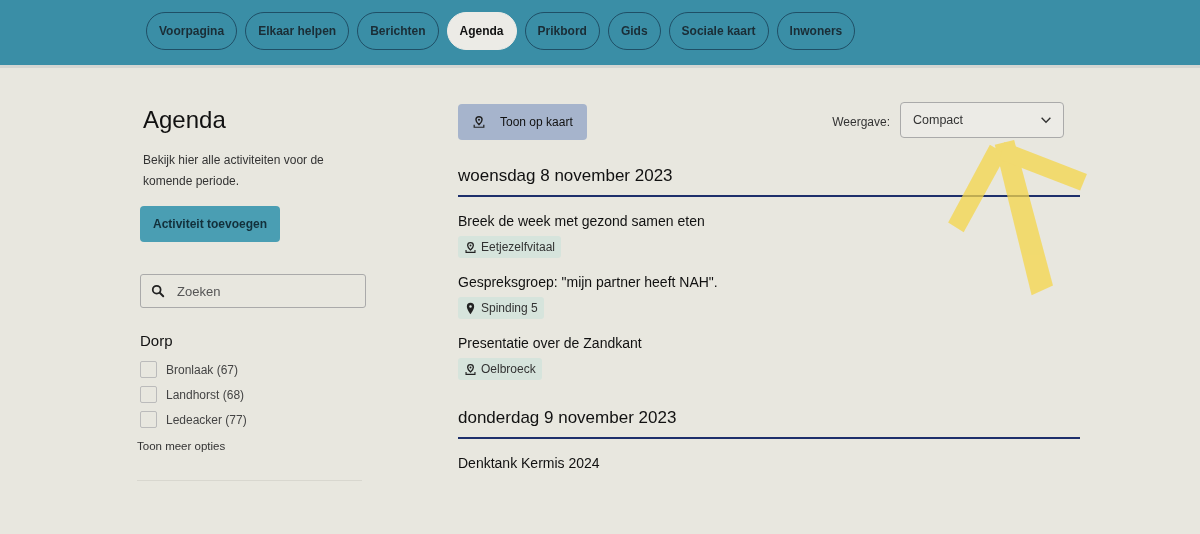  Describe the element at coordinates (205, 394) in the screenshot. I see `checkbox-label: Landhorst (68)` at that location.